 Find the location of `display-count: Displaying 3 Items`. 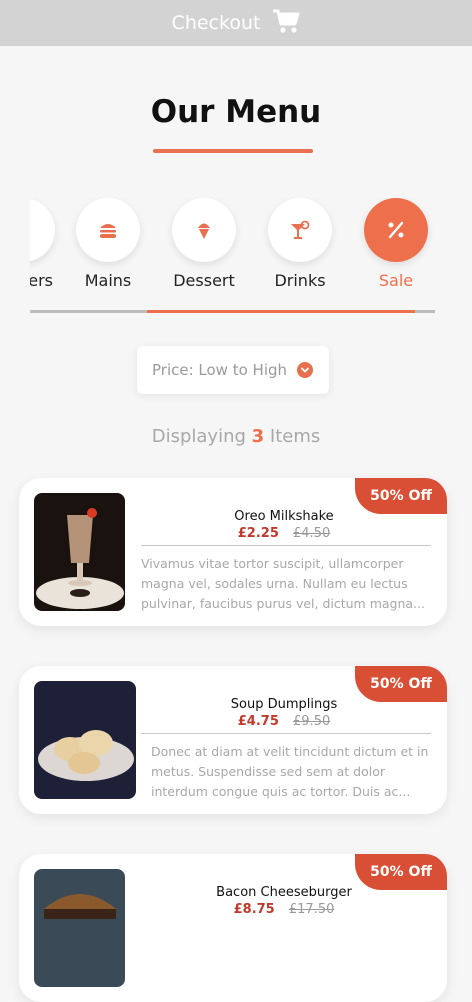

display-count: Displaying 3 Items is located at coordinates (236, 436).